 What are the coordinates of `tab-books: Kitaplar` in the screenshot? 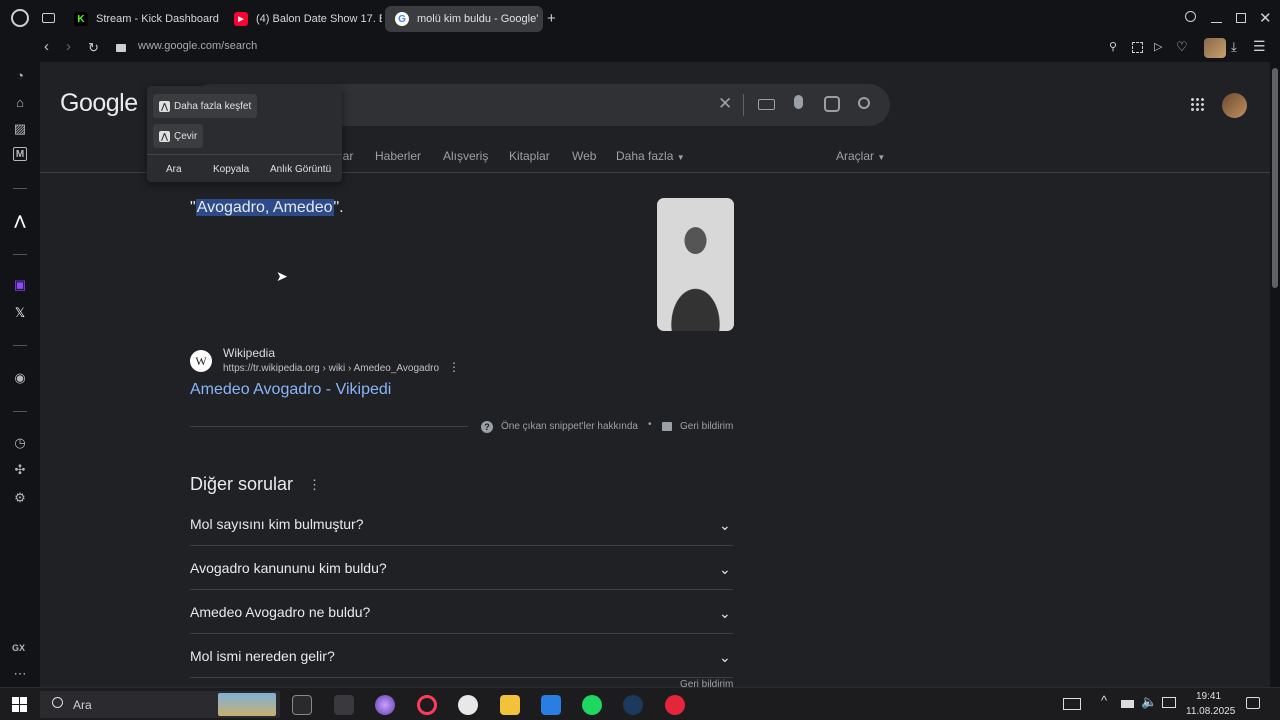 It's located at (529, 156).